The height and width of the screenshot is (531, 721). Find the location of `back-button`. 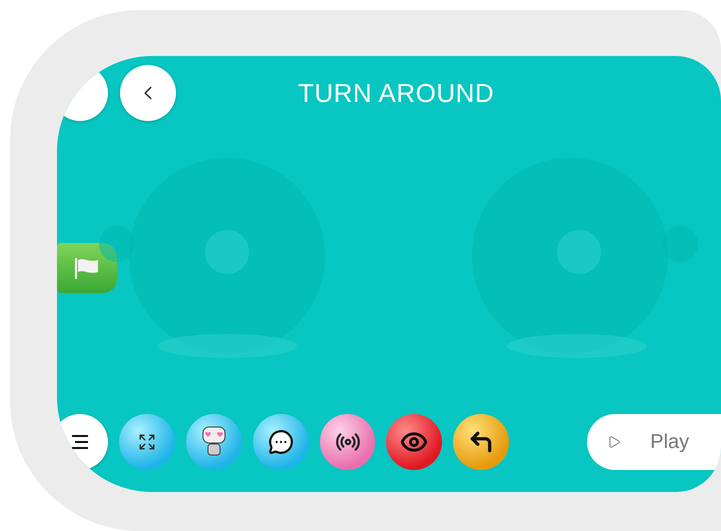

back-button is located at coordinates (148, 93).